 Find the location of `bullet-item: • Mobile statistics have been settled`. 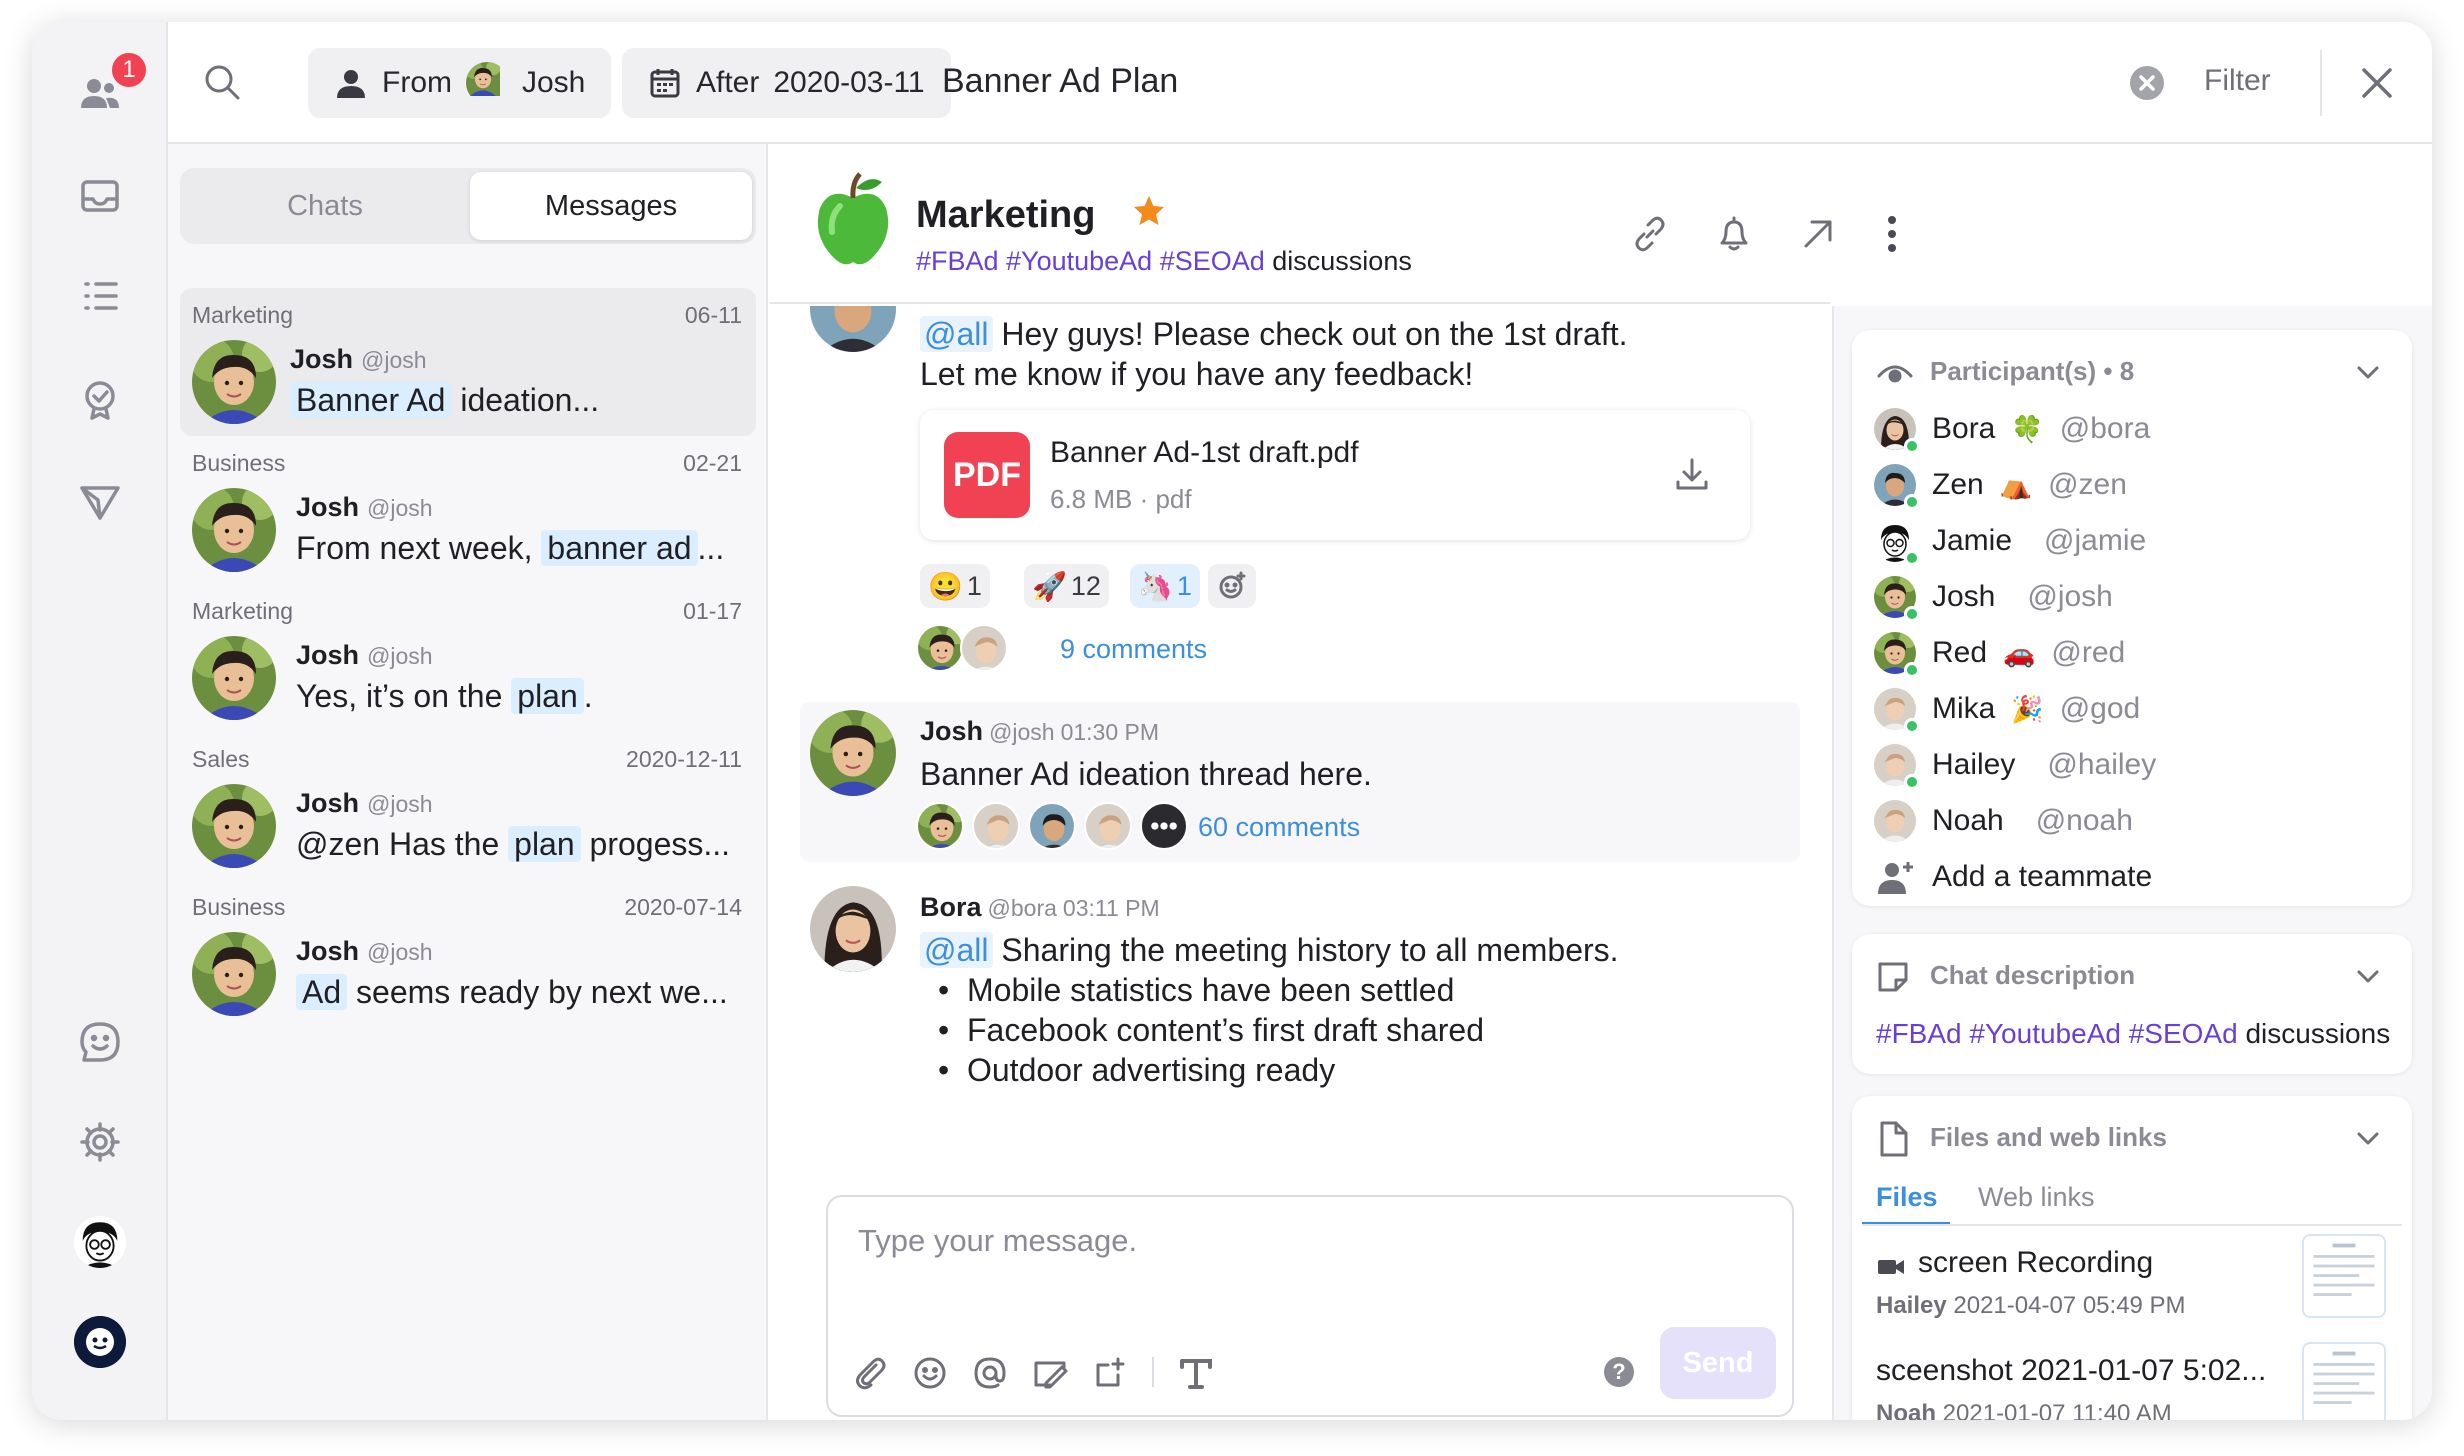

bullet-item: • Mobile statistics have been settled is located at coordinates (1196, 990).